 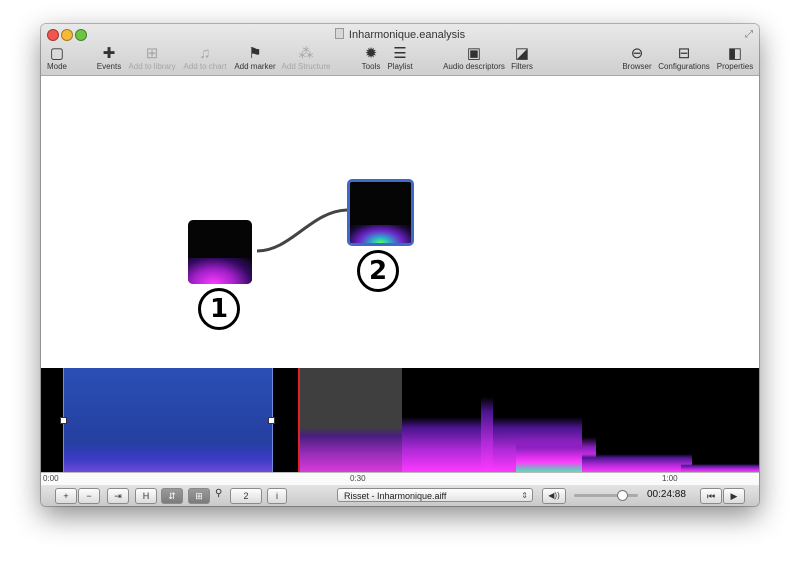 I want to click on toolbar-add-marker-button: ⚑ Add marker, so click(x=254, y=58).